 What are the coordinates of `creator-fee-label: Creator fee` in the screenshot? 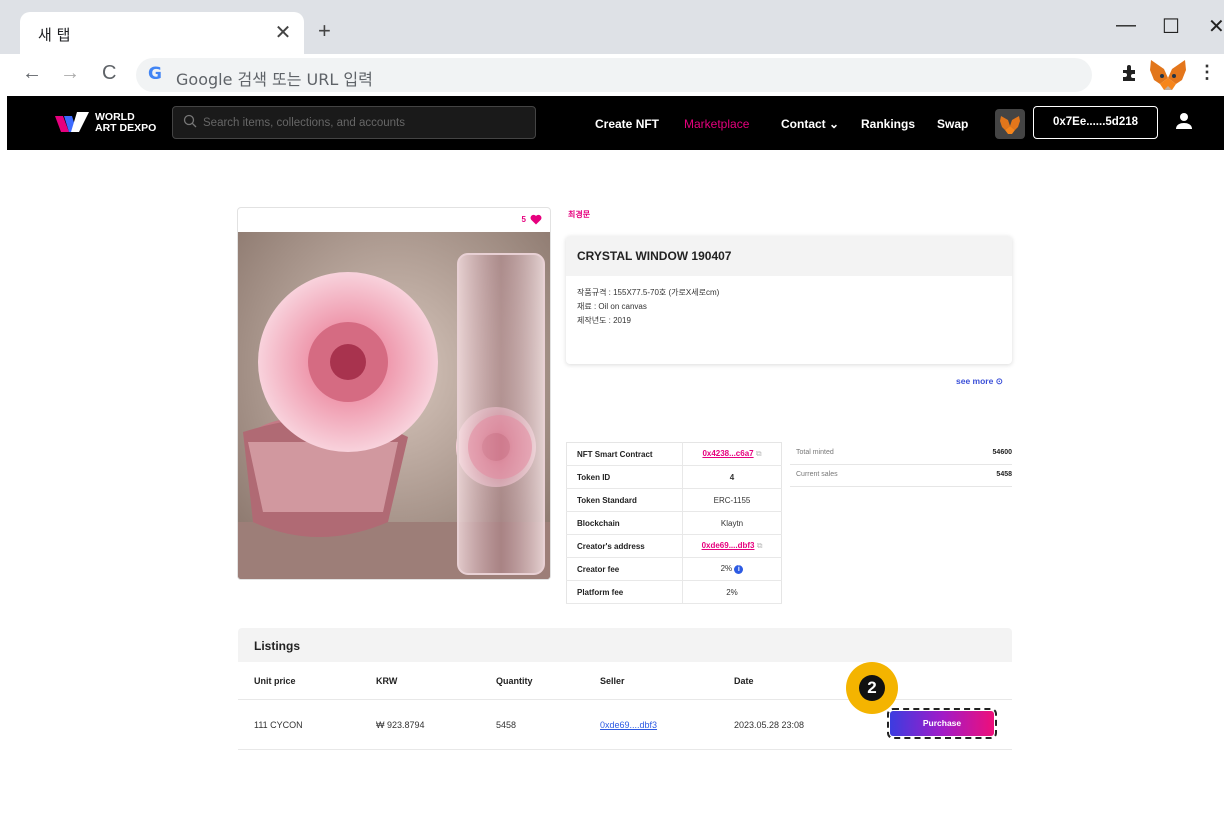 It's located at (624, 569).